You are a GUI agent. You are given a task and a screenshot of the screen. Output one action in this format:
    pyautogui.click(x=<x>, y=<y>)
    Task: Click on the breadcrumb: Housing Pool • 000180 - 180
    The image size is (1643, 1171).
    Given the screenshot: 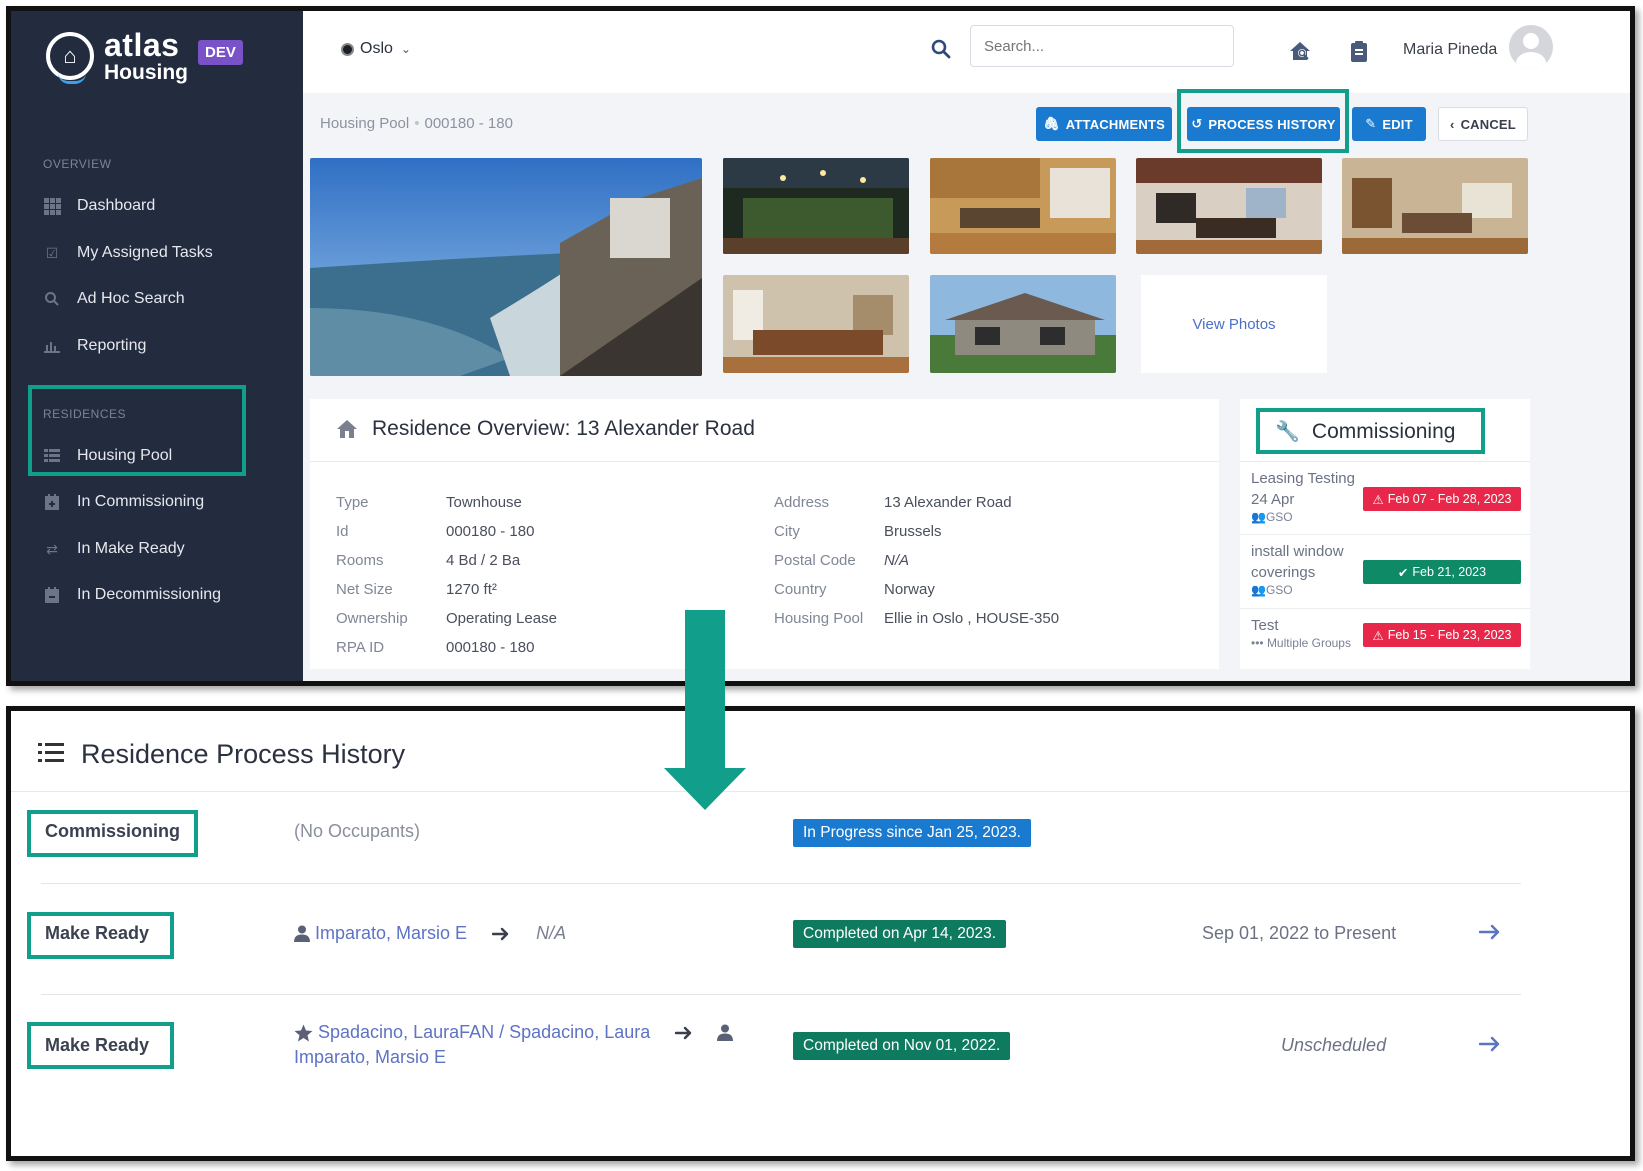 What is the action you would take?
    pyautogui.click(x=416, y=123)
    